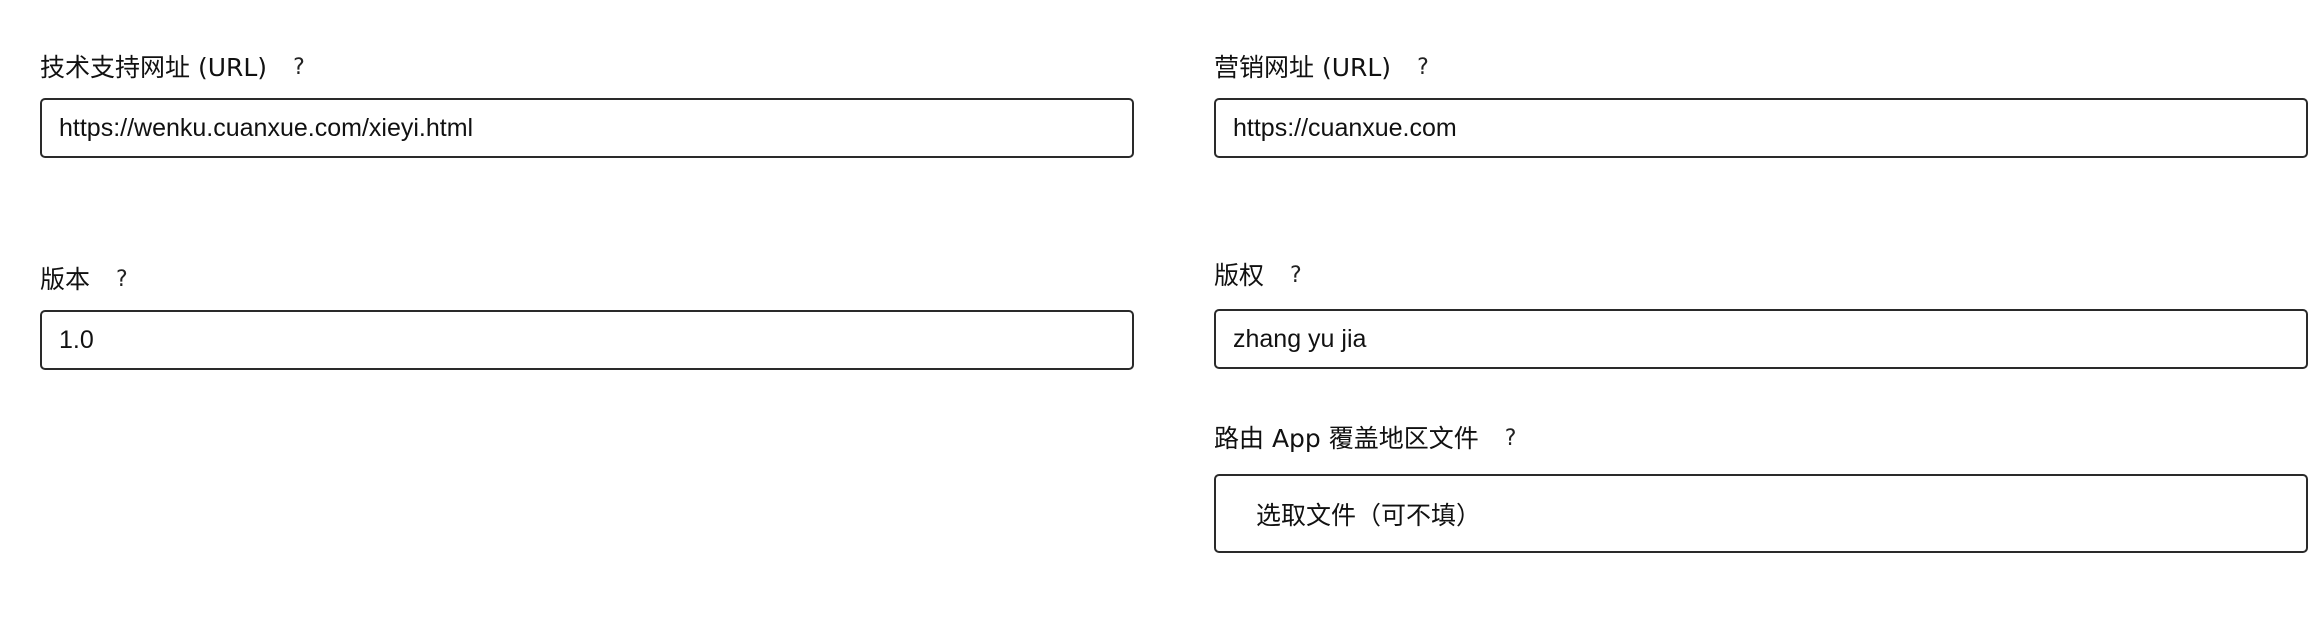 The image size is (2322, 622). I want to click on copyright-label: 版权, so click(1239, 275).